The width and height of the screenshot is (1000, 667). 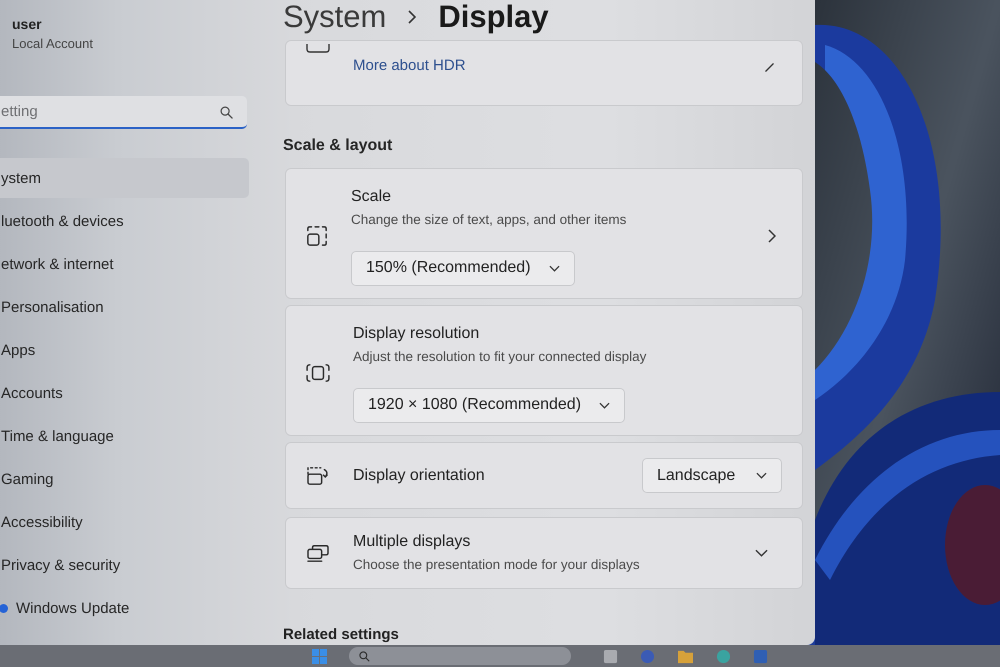 I want to click on dropdown-button: 1920 × 1080 (Recommended), so click(x=489, y=405).